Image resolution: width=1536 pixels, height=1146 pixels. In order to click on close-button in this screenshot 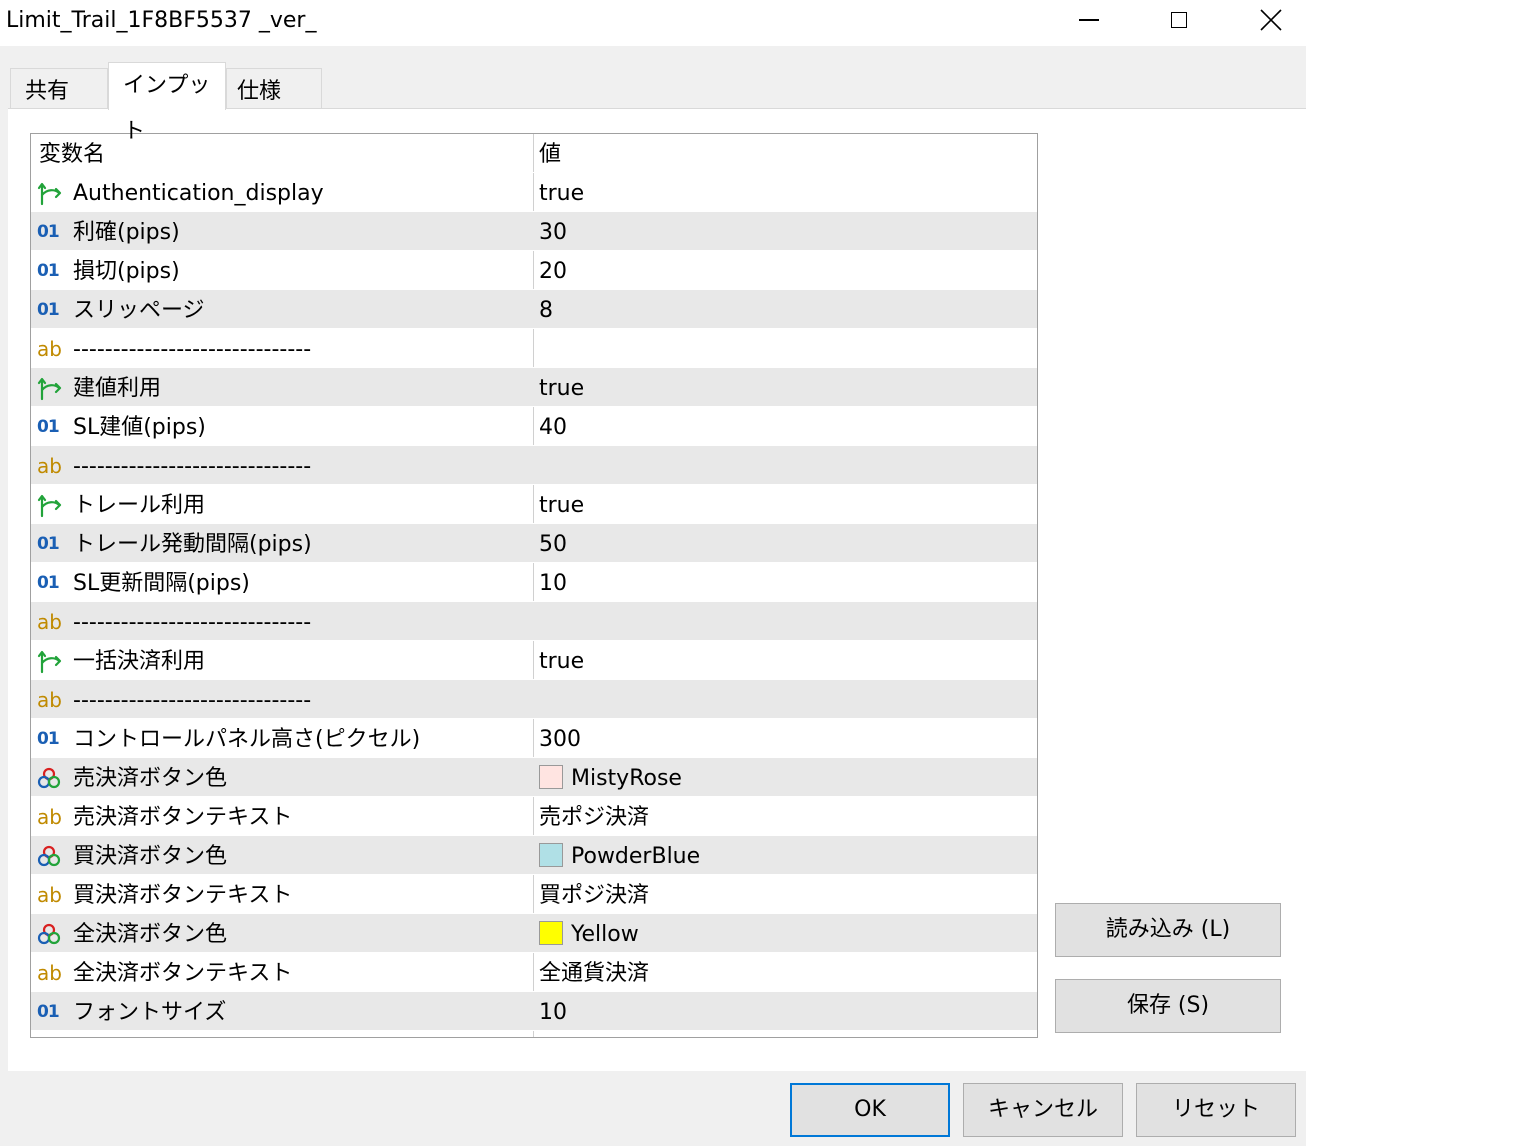, I will do `click(1271, 20)`.